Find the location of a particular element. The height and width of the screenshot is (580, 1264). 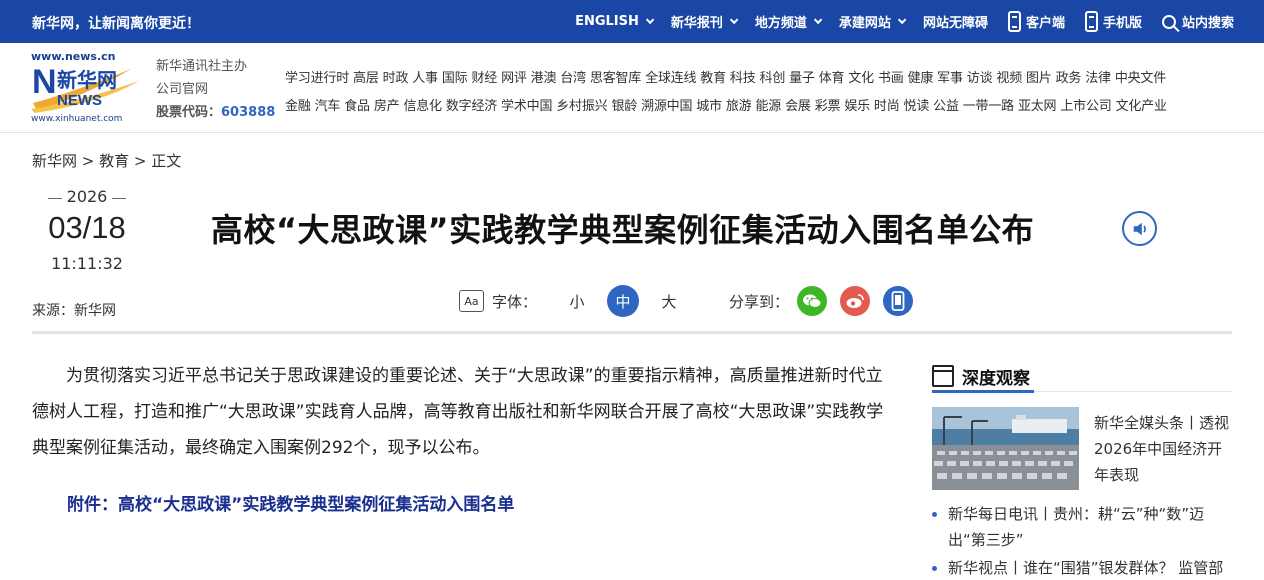

share-mobile-button is located at coordinates (898, 301).